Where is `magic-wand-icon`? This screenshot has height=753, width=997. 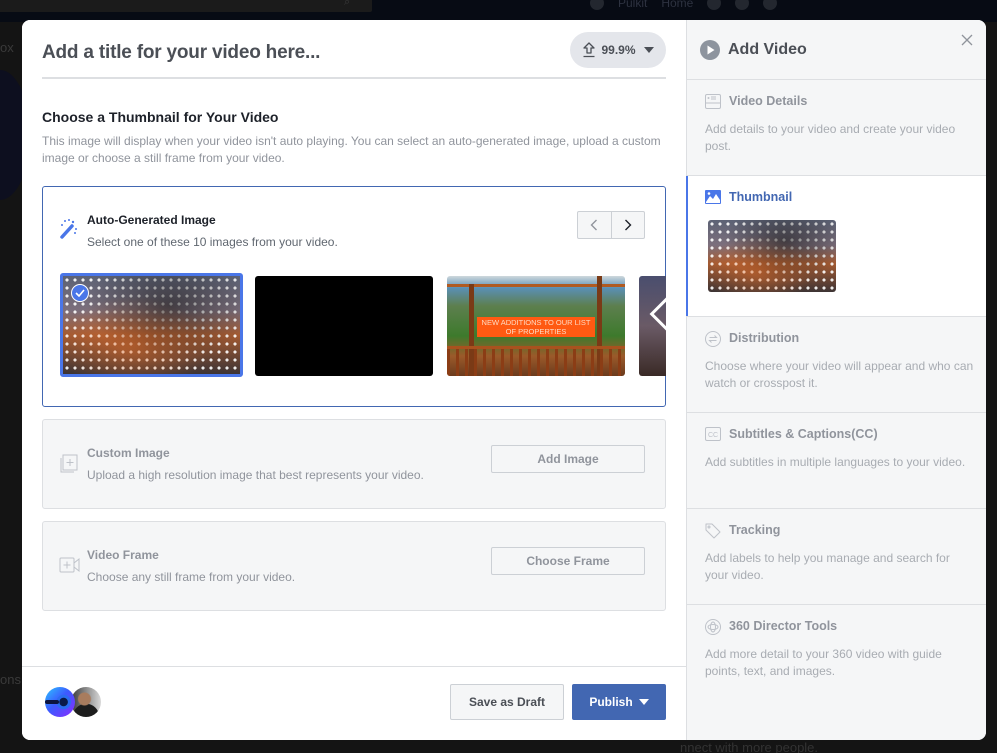 magic-wand-icon is located at coordinates (69, 231).